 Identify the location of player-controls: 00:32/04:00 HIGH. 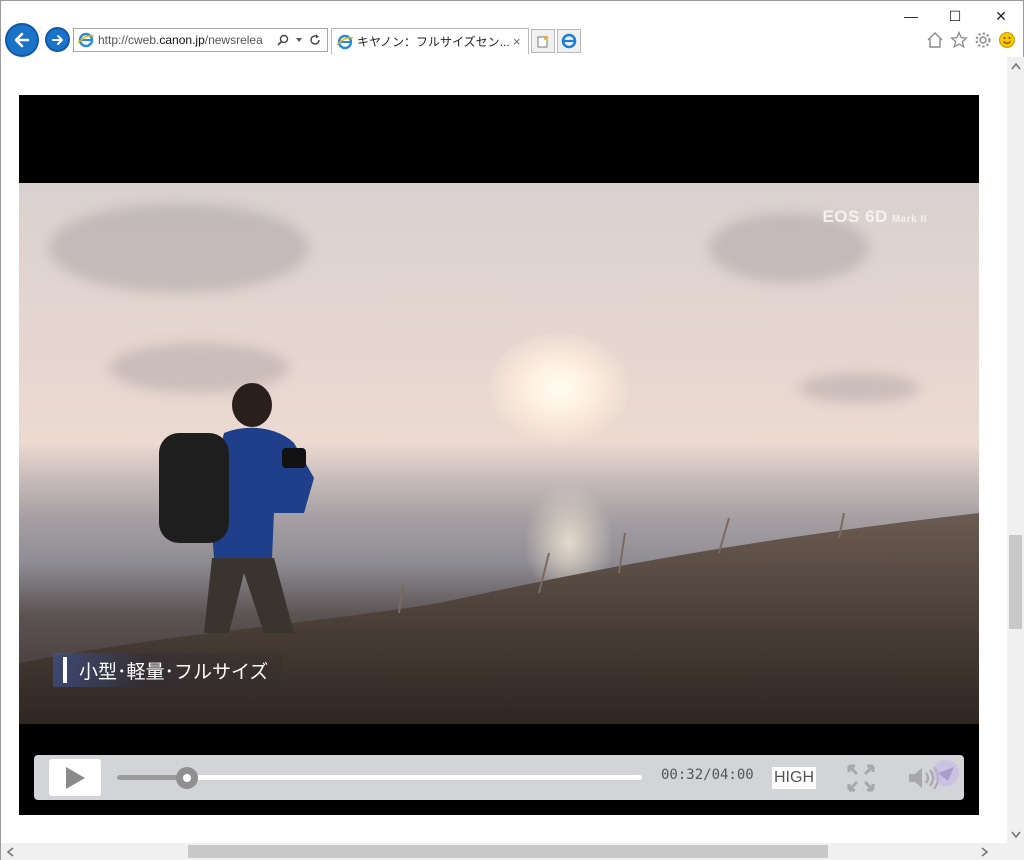
(499, 777).